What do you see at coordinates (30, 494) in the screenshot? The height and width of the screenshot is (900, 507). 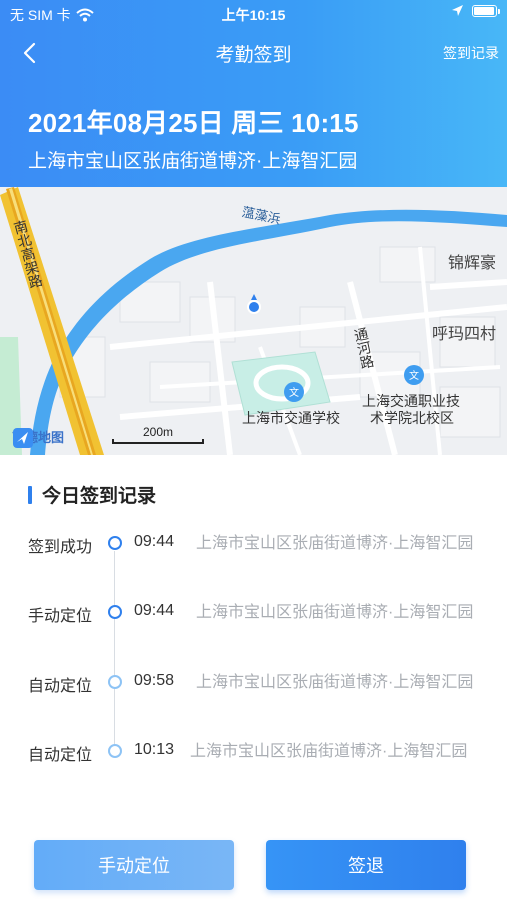 I see `title-accent-bar` at bounding box center [30, 494].